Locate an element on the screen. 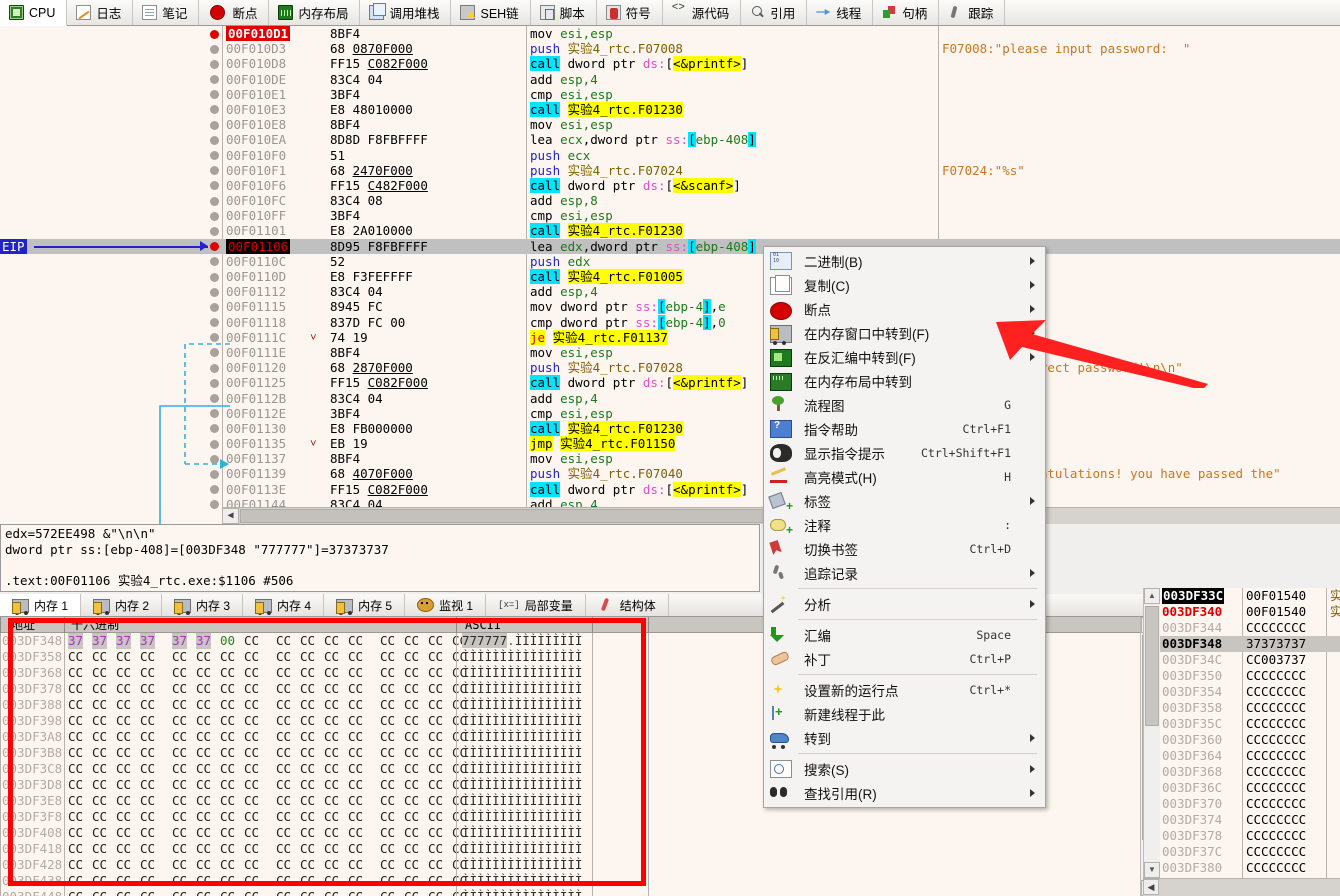  dump-col-hex: 十六进制 is located at coordinates (93, 625).